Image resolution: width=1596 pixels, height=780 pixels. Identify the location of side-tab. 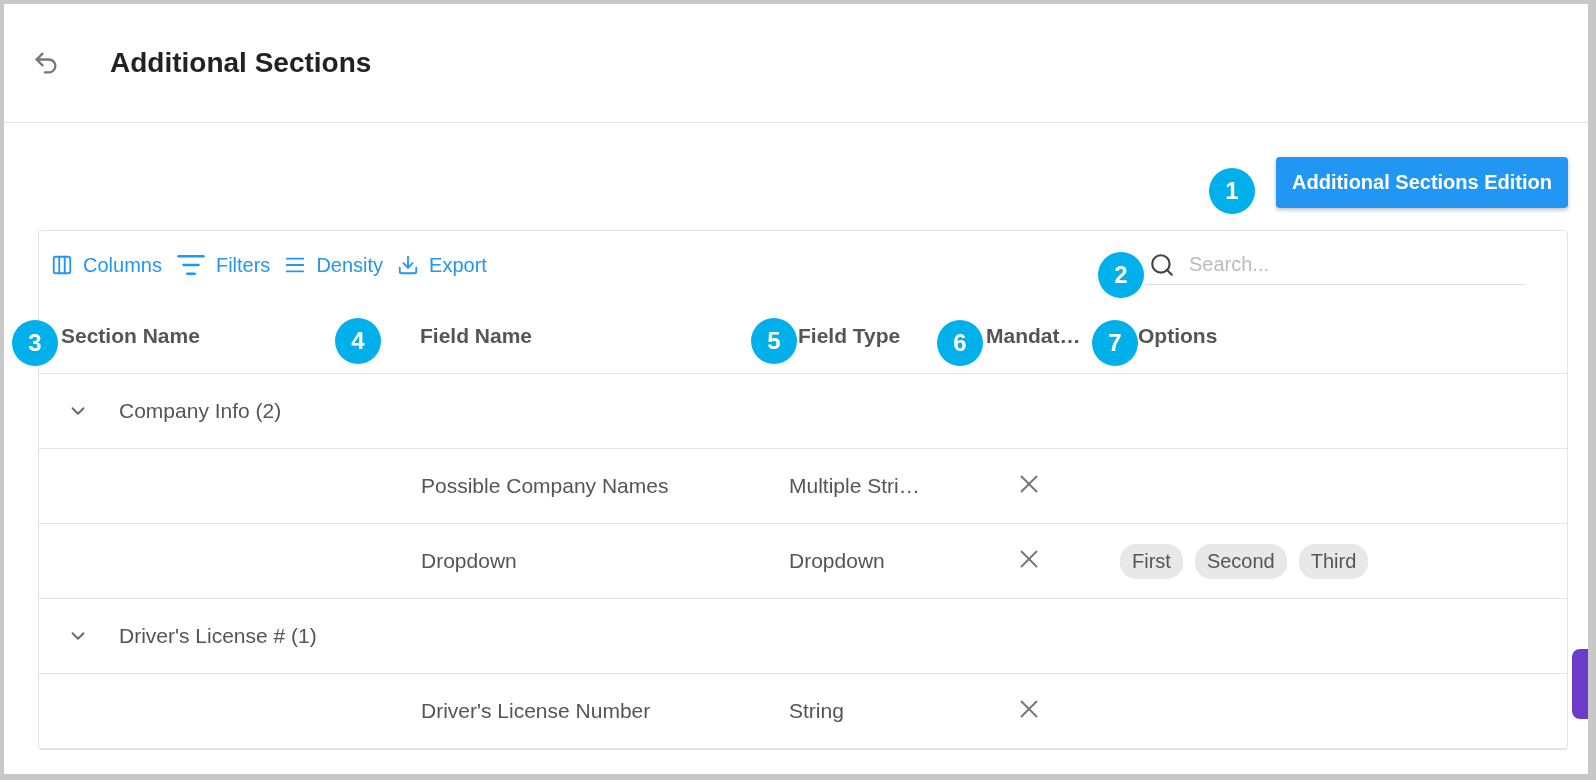
(1580, 684).